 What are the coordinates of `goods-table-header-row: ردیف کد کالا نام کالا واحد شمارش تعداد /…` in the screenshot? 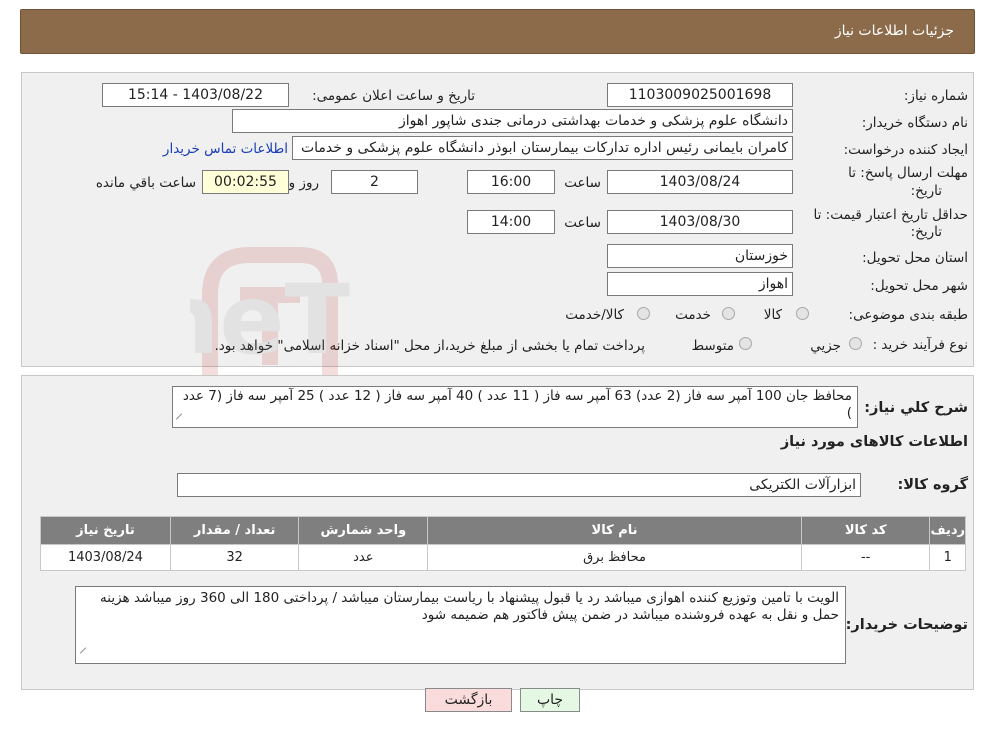 It's located at (503, 530).